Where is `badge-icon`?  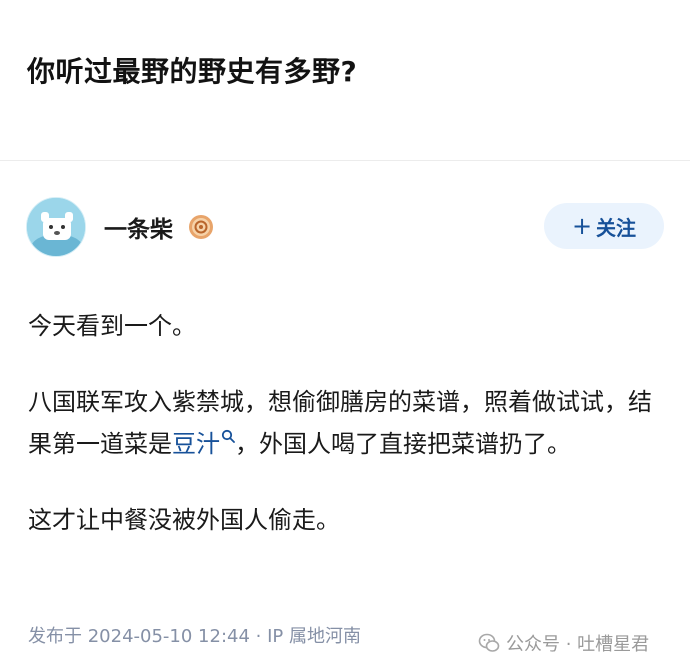 badge-icon is located at coordinates (201, 227).